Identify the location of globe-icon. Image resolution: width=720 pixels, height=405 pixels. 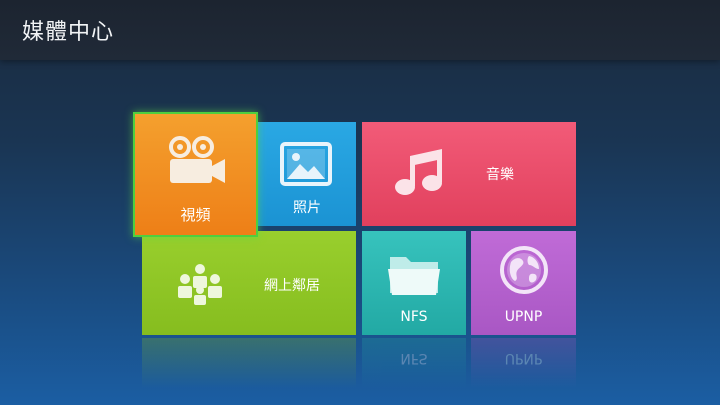
(524, 272).